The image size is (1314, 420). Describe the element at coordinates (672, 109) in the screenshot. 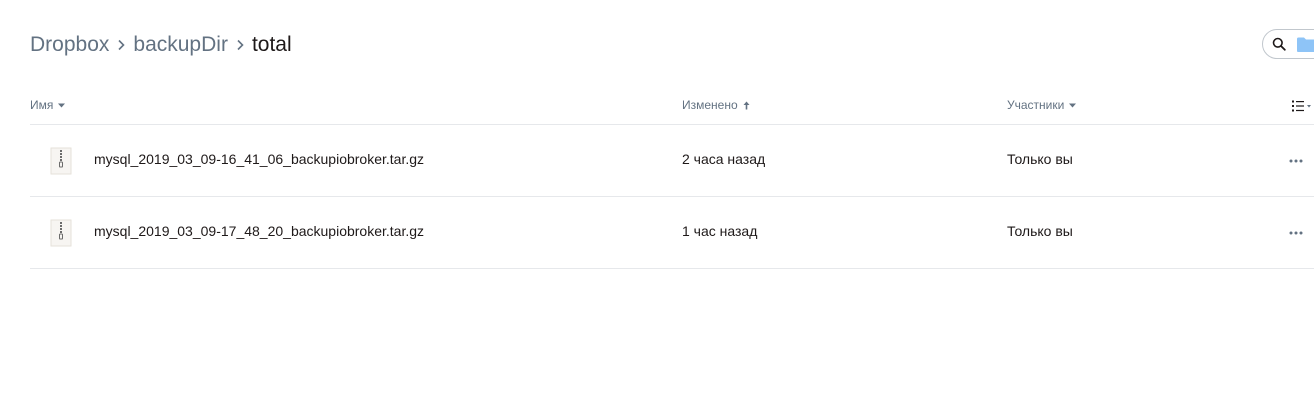

I see `table-header: Имя Изменено Участники` at that location.